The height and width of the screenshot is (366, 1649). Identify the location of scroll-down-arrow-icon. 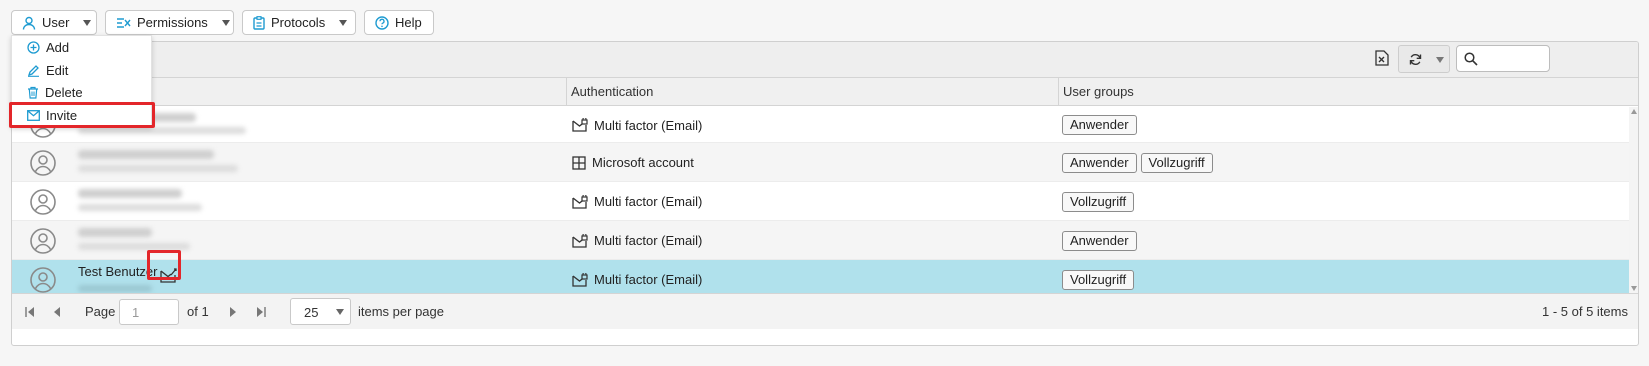
(1634, 288).